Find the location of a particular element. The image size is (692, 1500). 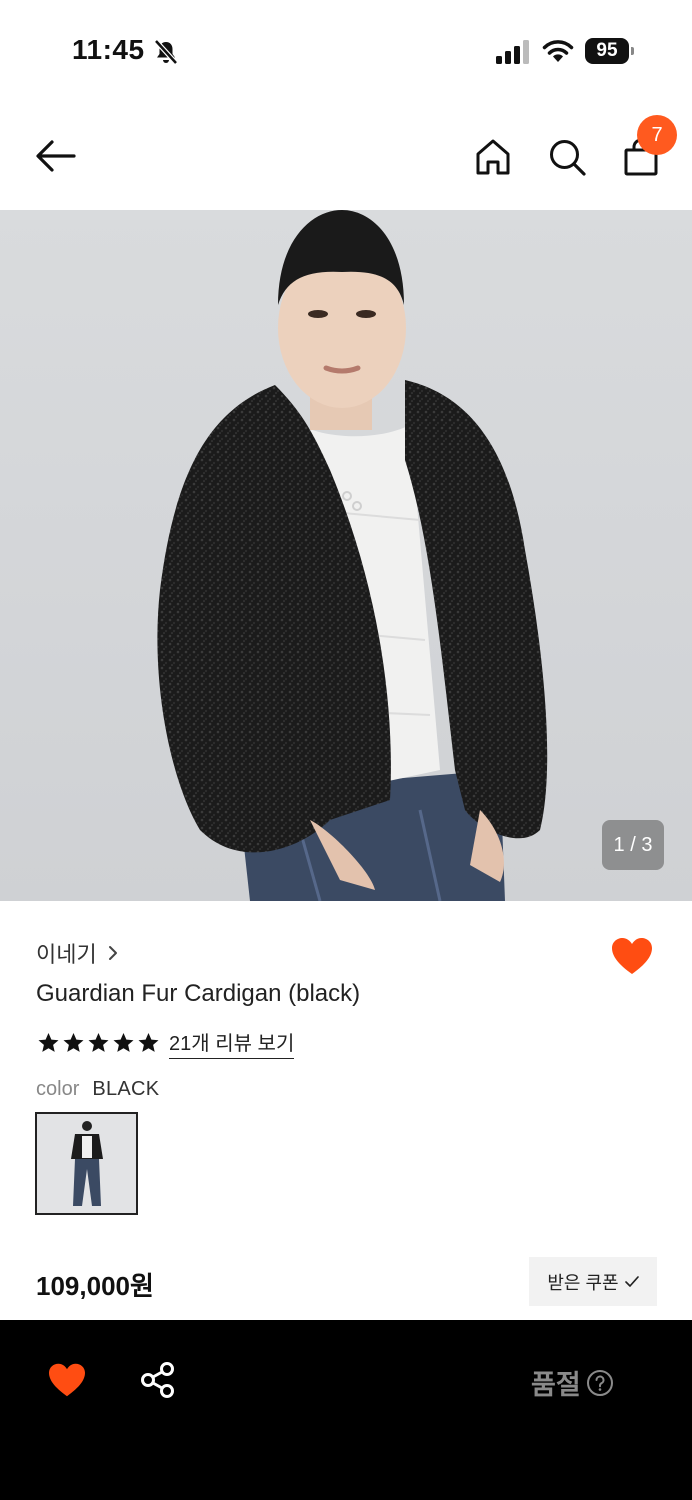

color-swatch-black is located at coordinates (86, 1163).